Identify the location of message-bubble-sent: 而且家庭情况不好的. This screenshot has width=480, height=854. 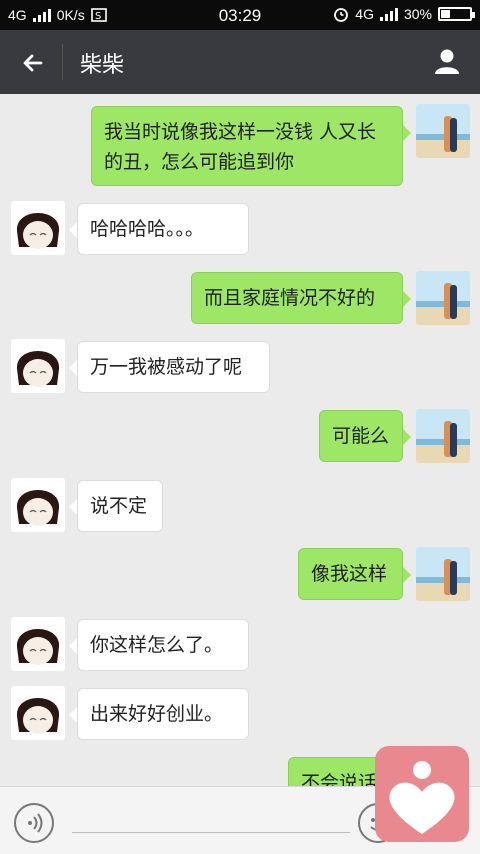
(301, 298).